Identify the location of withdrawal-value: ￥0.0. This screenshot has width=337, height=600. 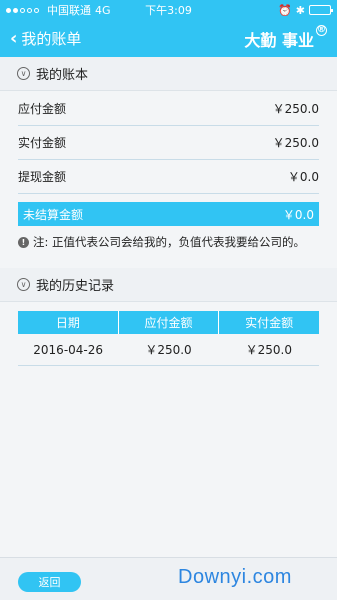
(303, 177).